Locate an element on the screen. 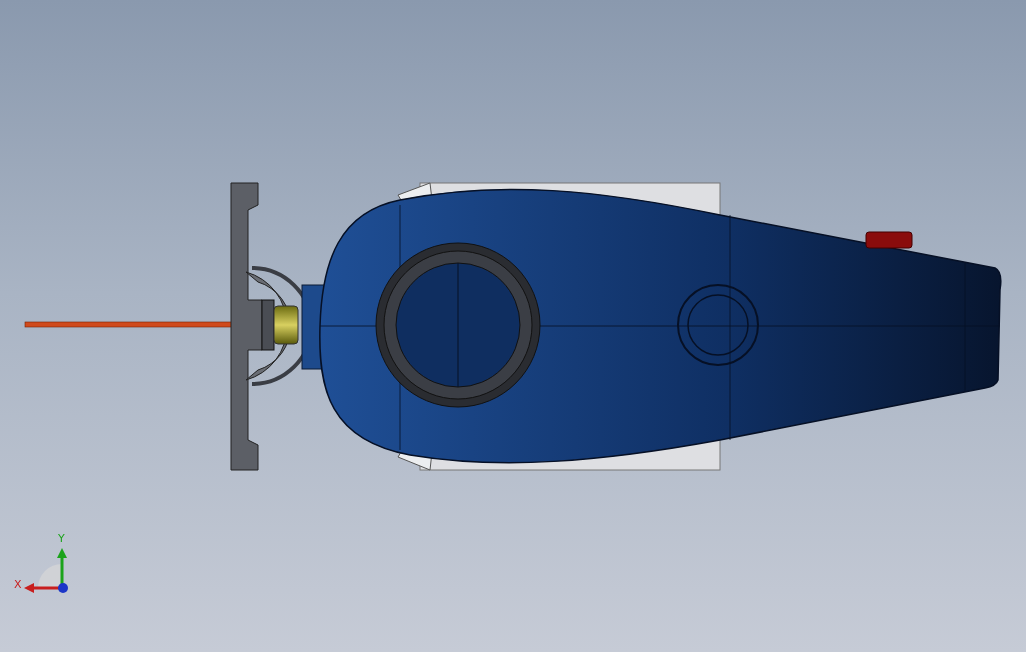 The height and width of the screenshot is (652, 1026). axis-label: Y is located at coordinates (61, 538).